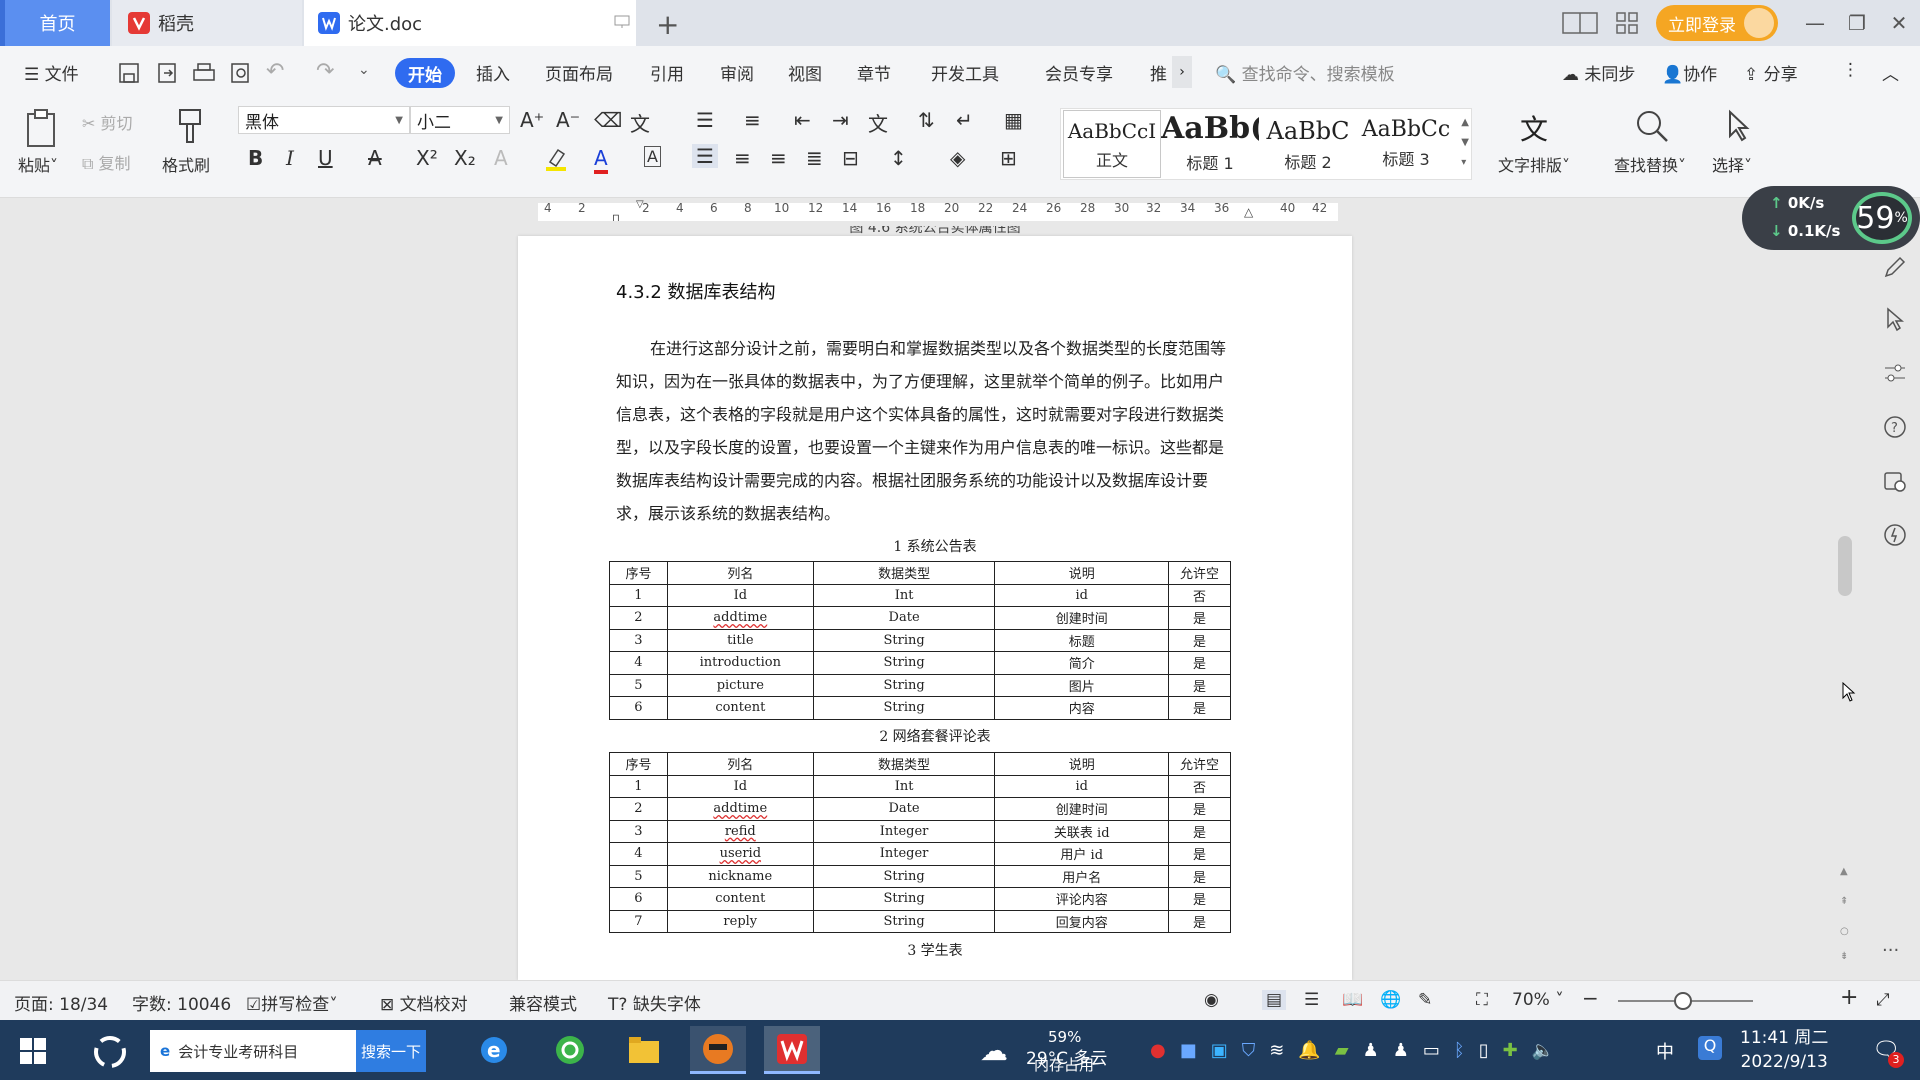  I want to click on write-mode-icon: ✎, so click(1425, 1000).